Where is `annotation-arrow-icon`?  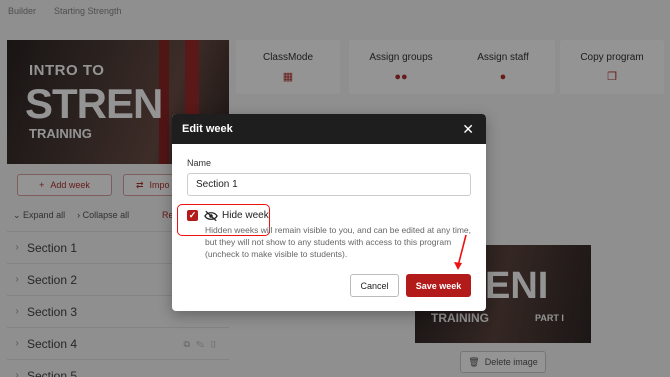 annotation-arrow-icon is located at coordinates (460, 252).